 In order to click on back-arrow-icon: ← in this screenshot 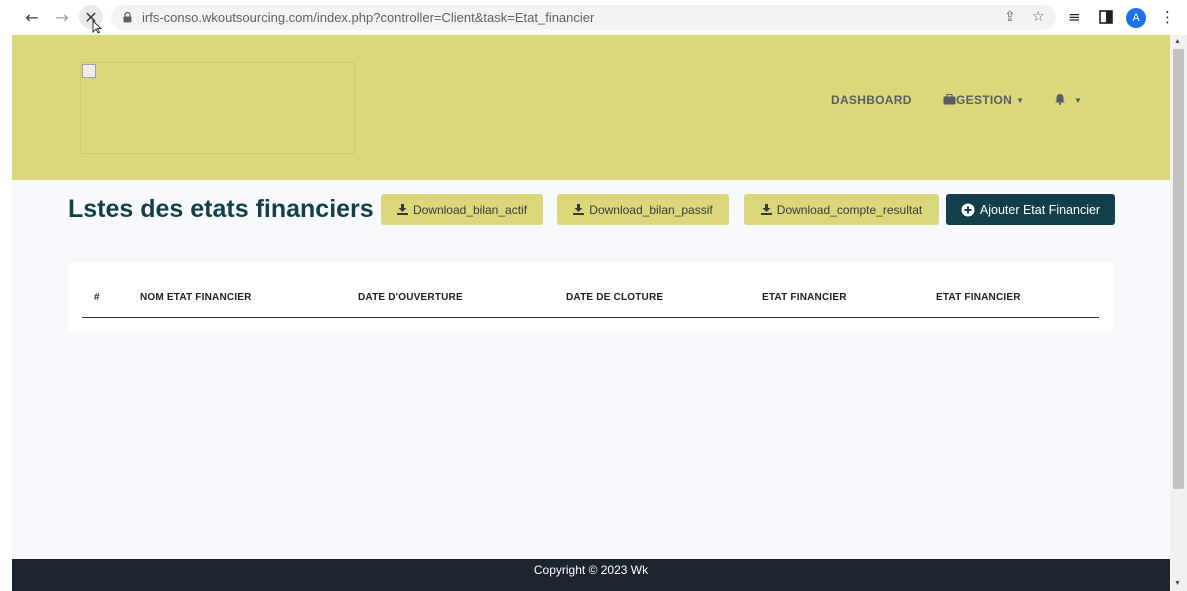, I will do `click(32, 17)`.